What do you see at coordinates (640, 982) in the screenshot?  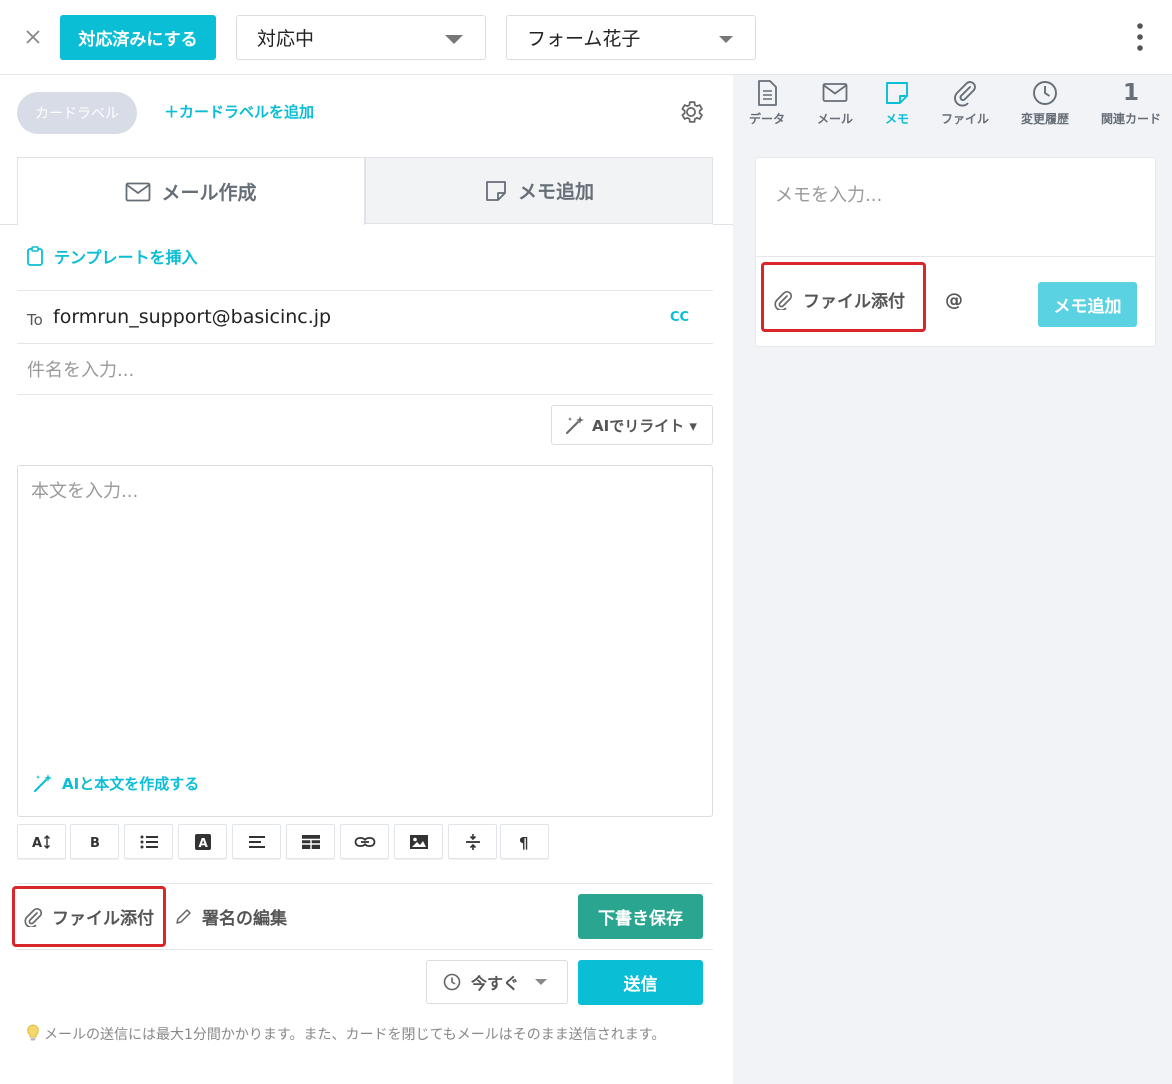 I see `send-button: 送信` at bounding box center [640, 982].